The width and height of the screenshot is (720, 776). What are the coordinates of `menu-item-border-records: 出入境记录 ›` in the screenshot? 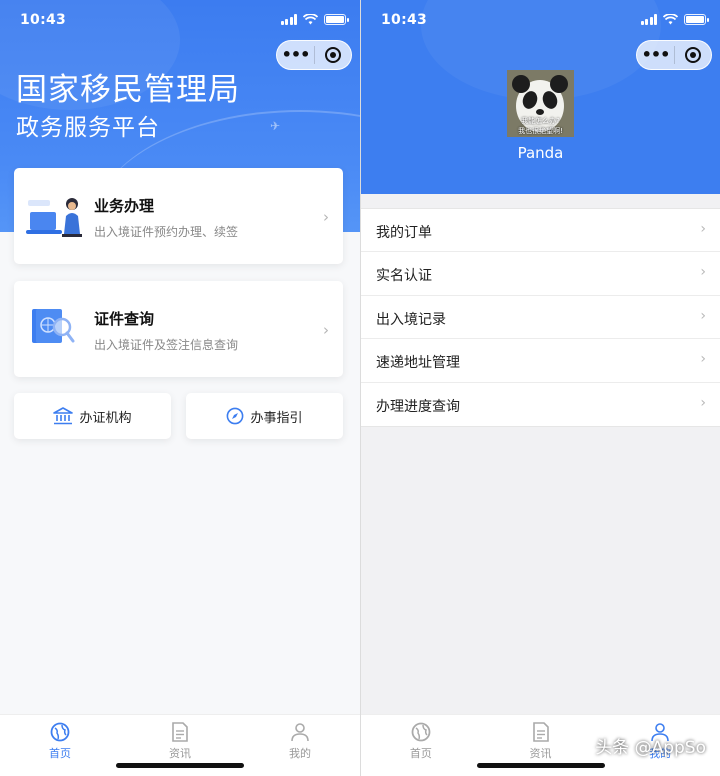 It's located at (540, 318).